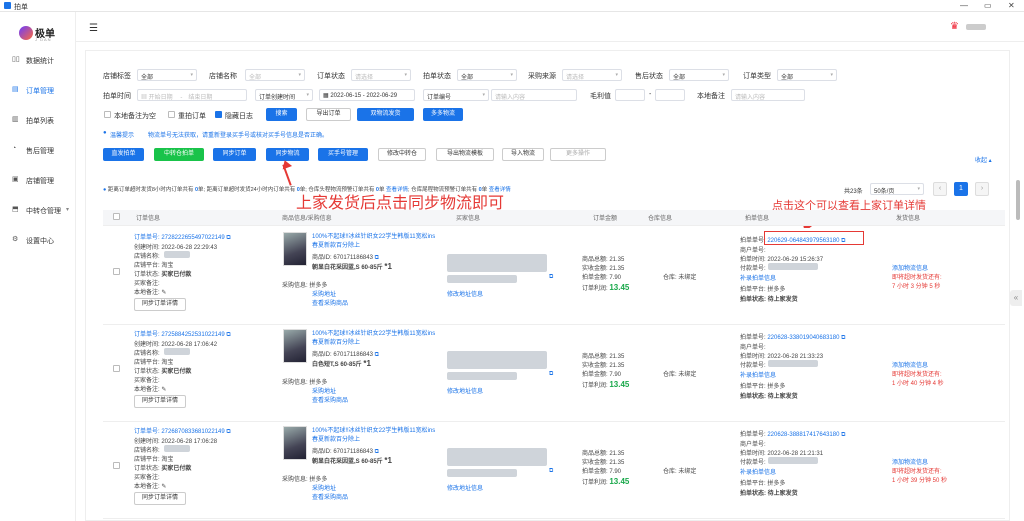 This screenshot has width=1024, height=521. I want to click on ship-countdown: 7 小时 3 分钟 5 秒, so click(916, 287).